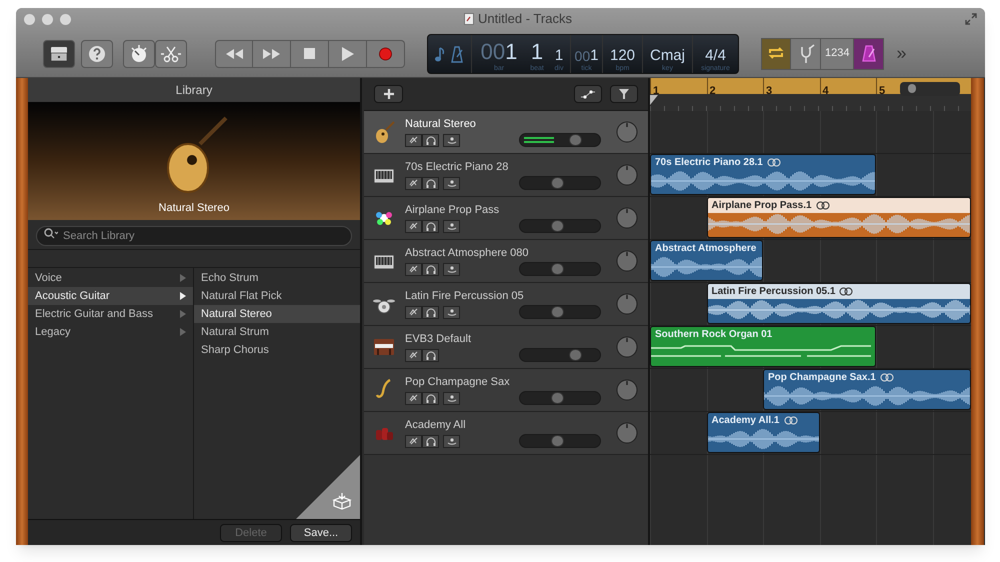  I want to click on stop-button, so click(310, 54).